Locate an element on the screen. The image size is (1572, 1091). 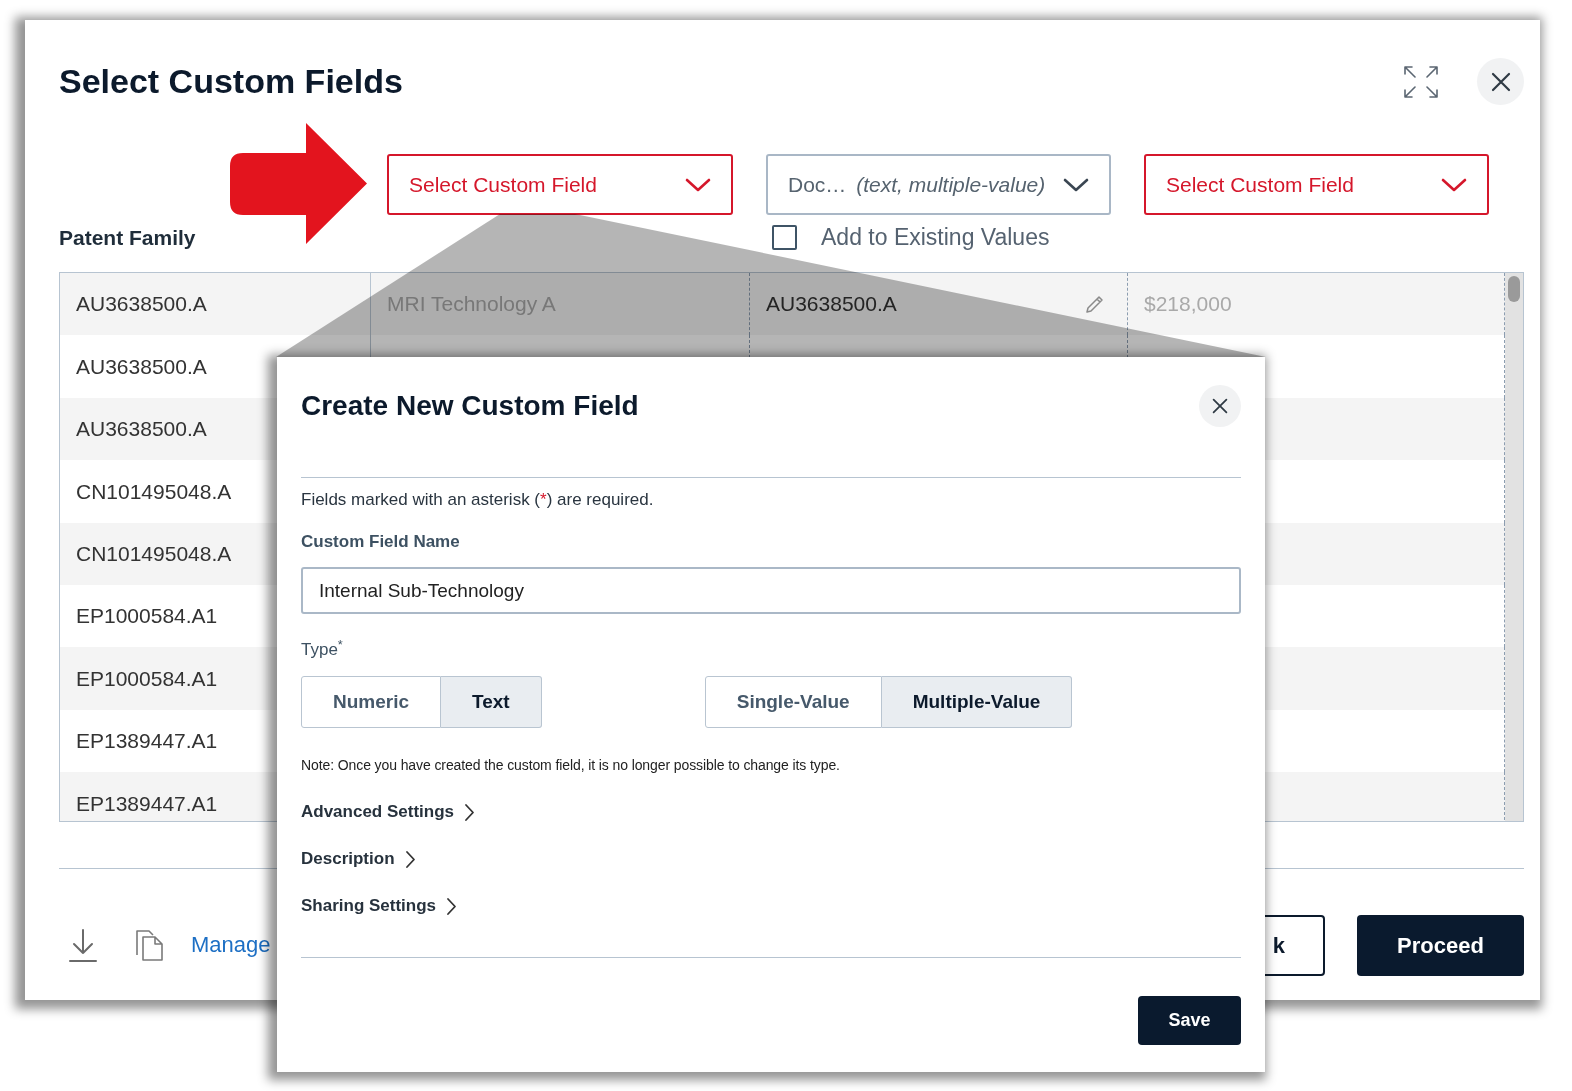
save-button: Save is located at coordinates (1189, 1020).